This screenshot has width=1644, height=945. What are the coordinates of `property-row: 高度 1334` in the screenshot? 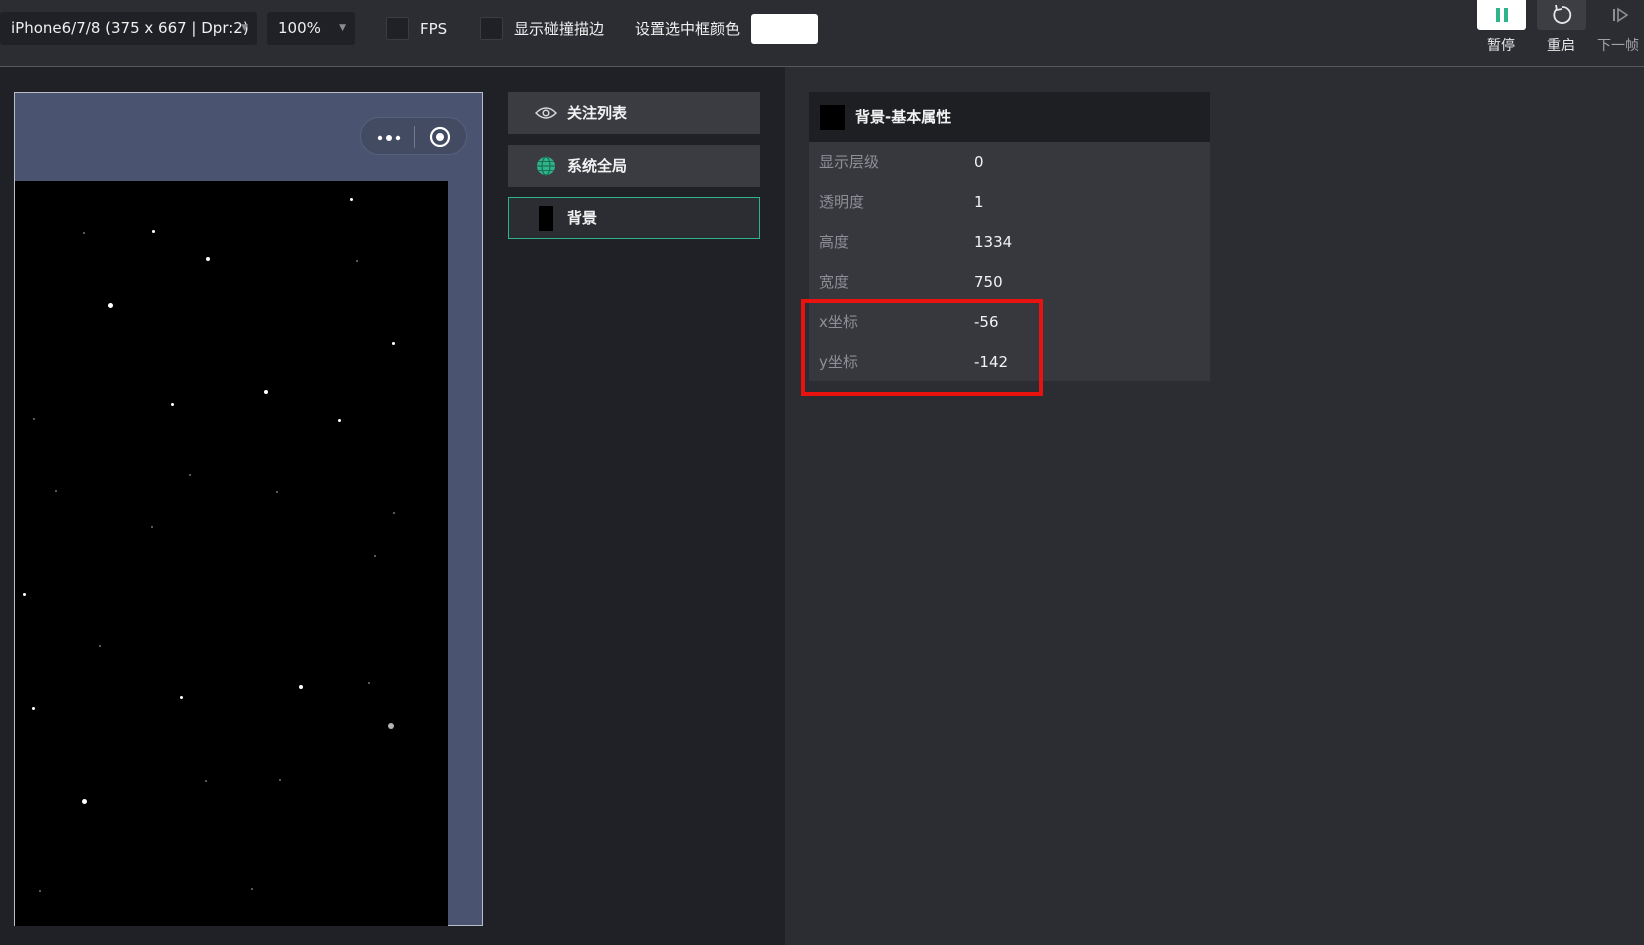 It's located at (1009, 242).